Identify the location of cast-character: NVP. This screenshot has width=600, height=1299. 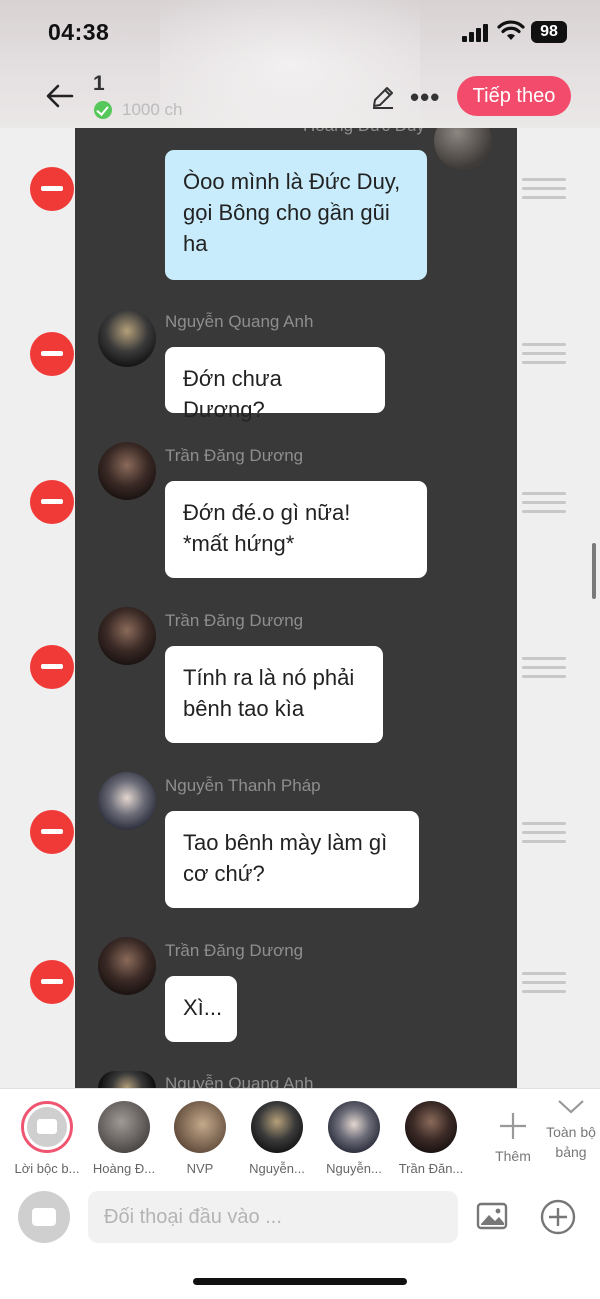
(200, 1138).